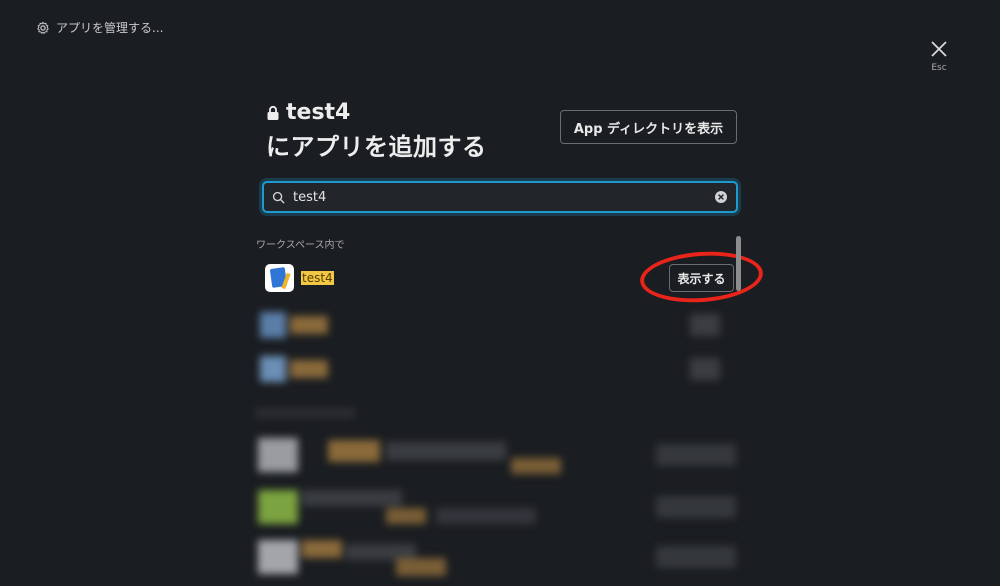  Describe the element at coordinates (279, 278) in the screenshot. I see `app-icon` at that location.